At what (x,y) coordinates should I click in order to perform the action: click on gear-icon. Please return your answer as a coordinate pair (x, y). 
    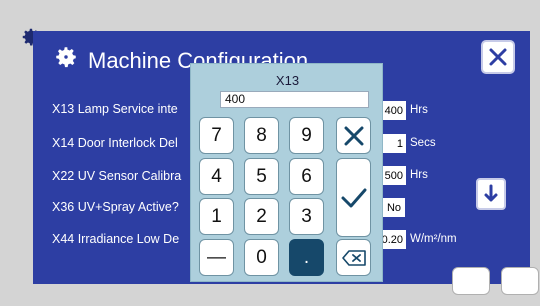
    Looking at the image, I should click on (66, 57).